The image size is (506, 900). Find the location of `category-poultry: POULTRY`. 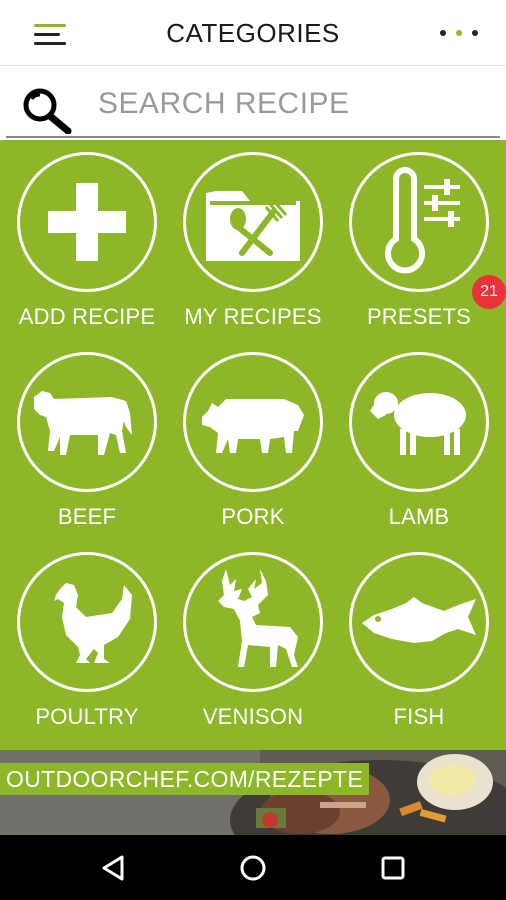

category-poultry: POULTRY is located at coordinates (87, 635).